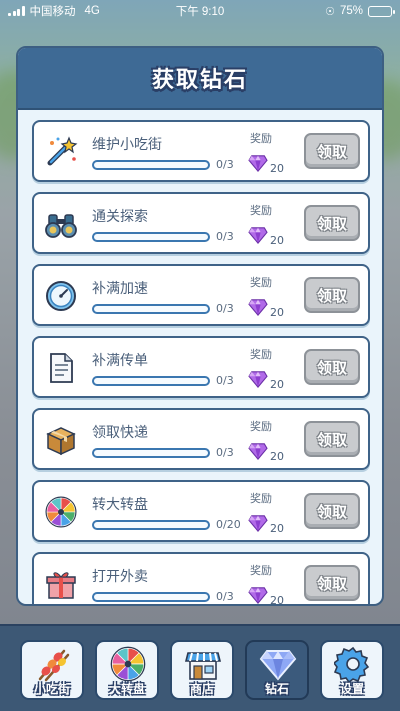  What do you see at coordinates (201, 439) in the screenshot?
I see `task-row: 领取快递 0/3 奖励 20 领取` at bounding box center [201, 439].